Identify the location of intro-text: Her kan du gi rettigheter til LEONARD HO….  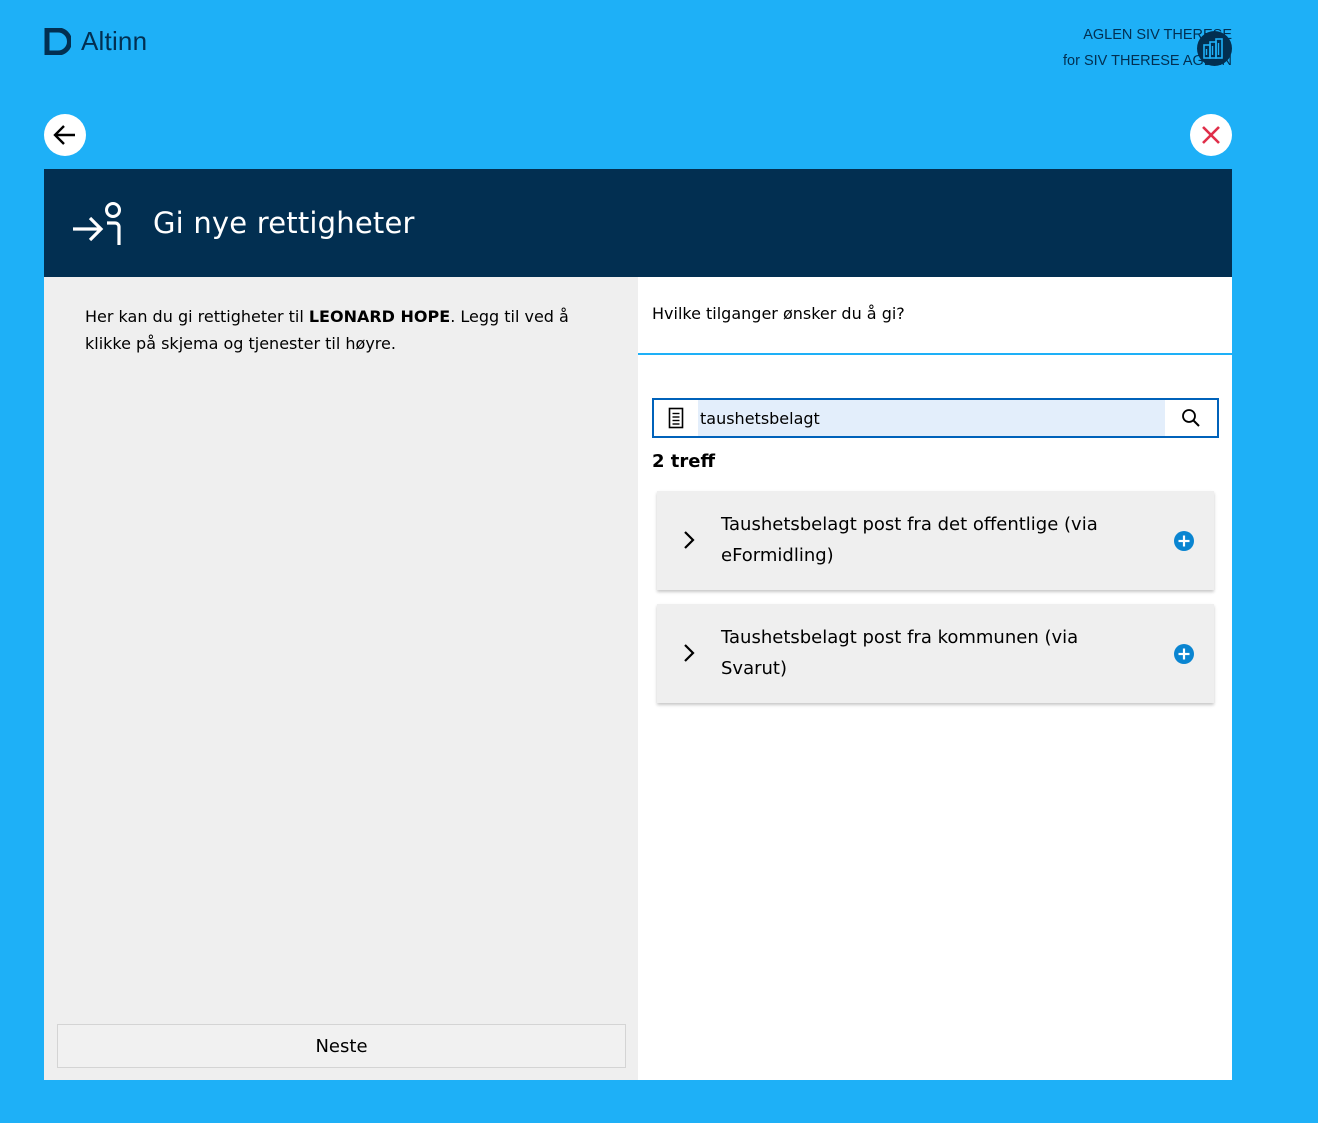
(330, 330).